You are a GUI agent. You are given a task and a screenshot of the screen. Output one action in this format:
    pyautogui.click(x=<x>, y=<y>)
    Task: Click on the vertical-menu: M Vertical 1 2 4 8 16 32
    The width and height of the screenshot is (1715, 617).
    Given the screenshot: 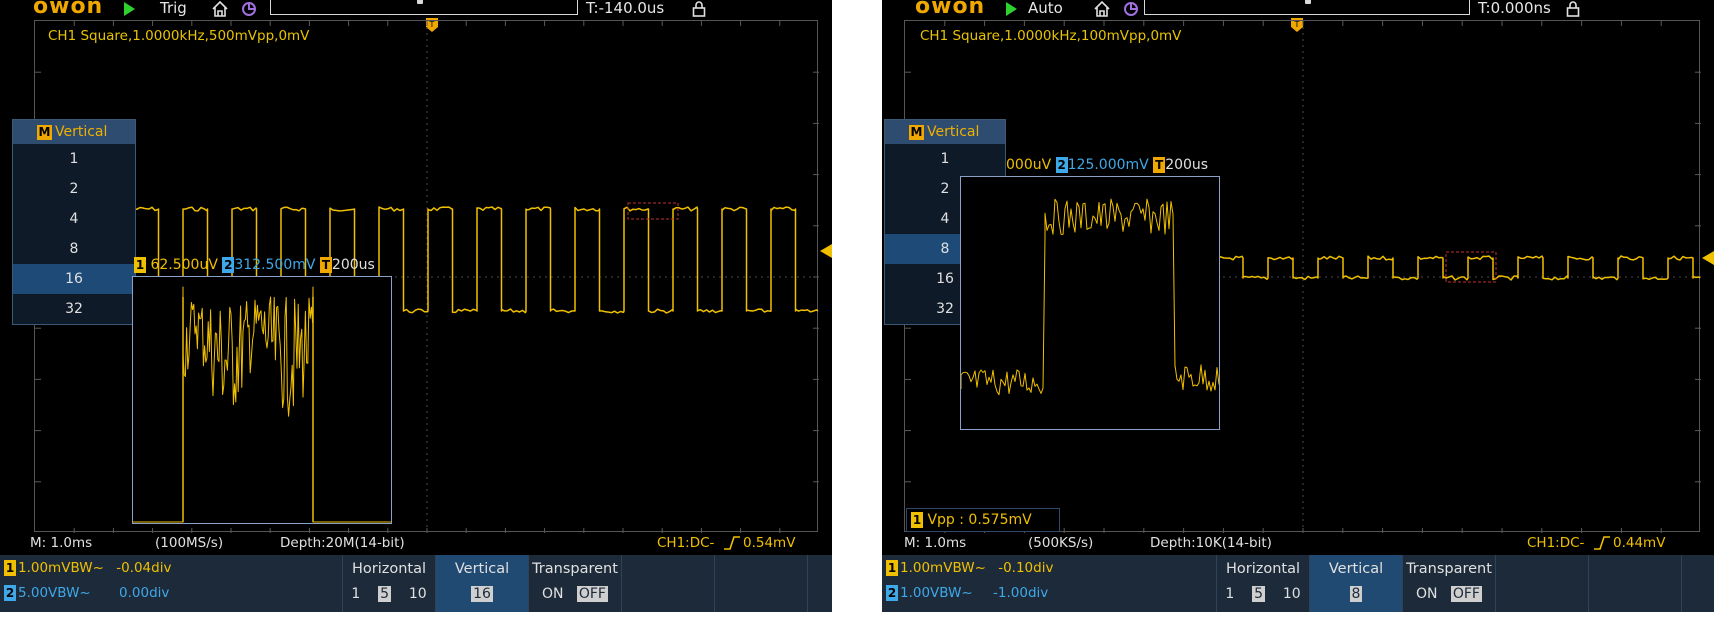 What is the action you would take?
    pyautogui.click(x=74, y=222)
    